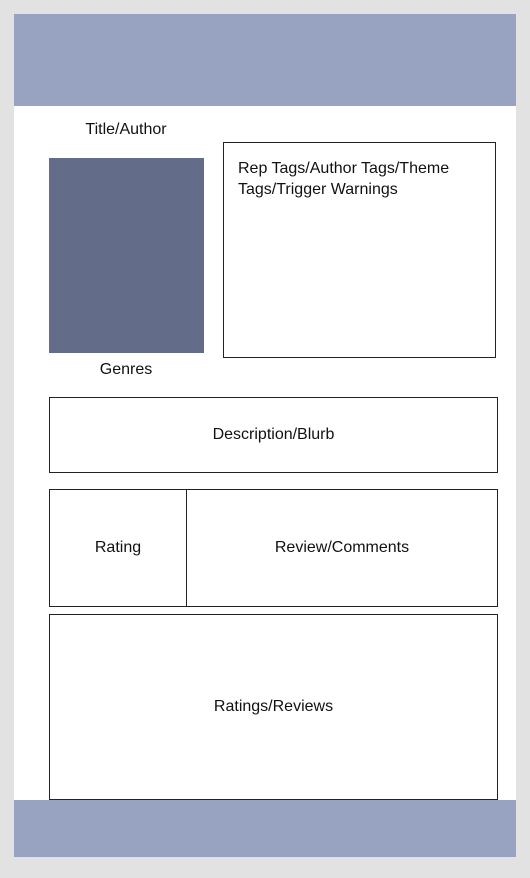 The image size is (530, 878). What do you see at coordinates (126, 255) in the screenshot?
I see `book-cover-image` at bounding box center [126, 255].